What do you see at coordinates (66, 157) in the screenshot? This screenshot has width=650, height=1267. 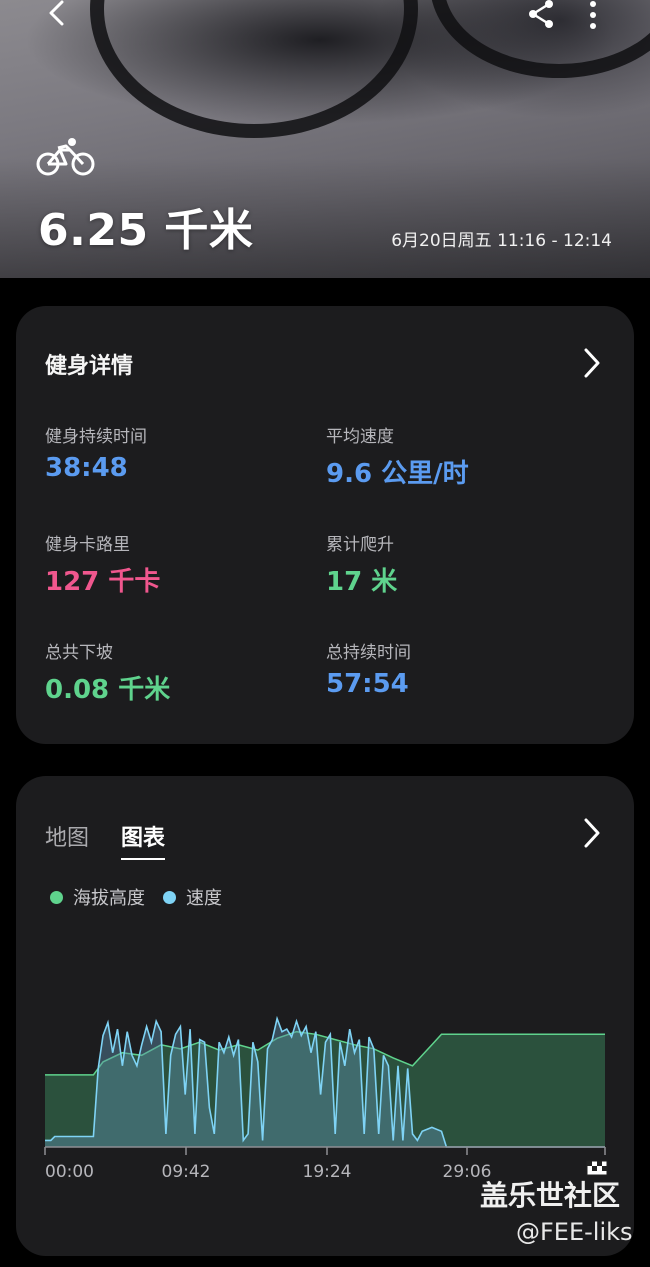 I see `bicycle-icon` at bounding box center [66, 157].